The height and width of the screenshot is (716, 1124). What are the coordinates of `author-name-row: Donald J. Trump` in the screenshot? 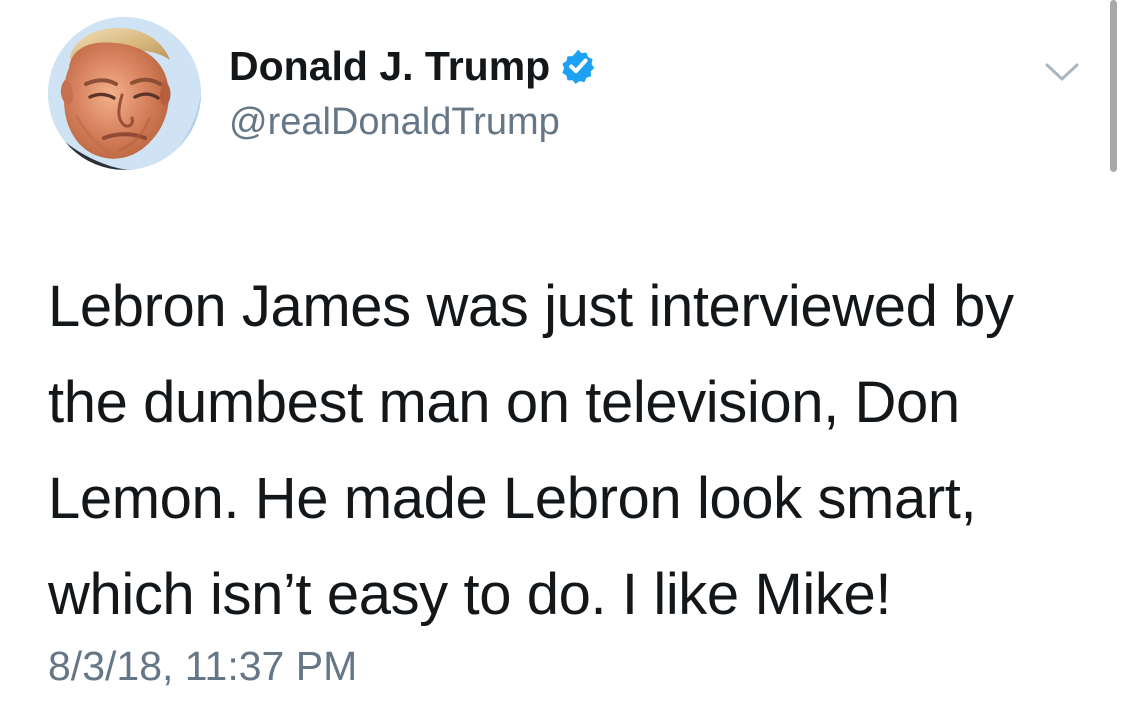 It's located at (412, 66).